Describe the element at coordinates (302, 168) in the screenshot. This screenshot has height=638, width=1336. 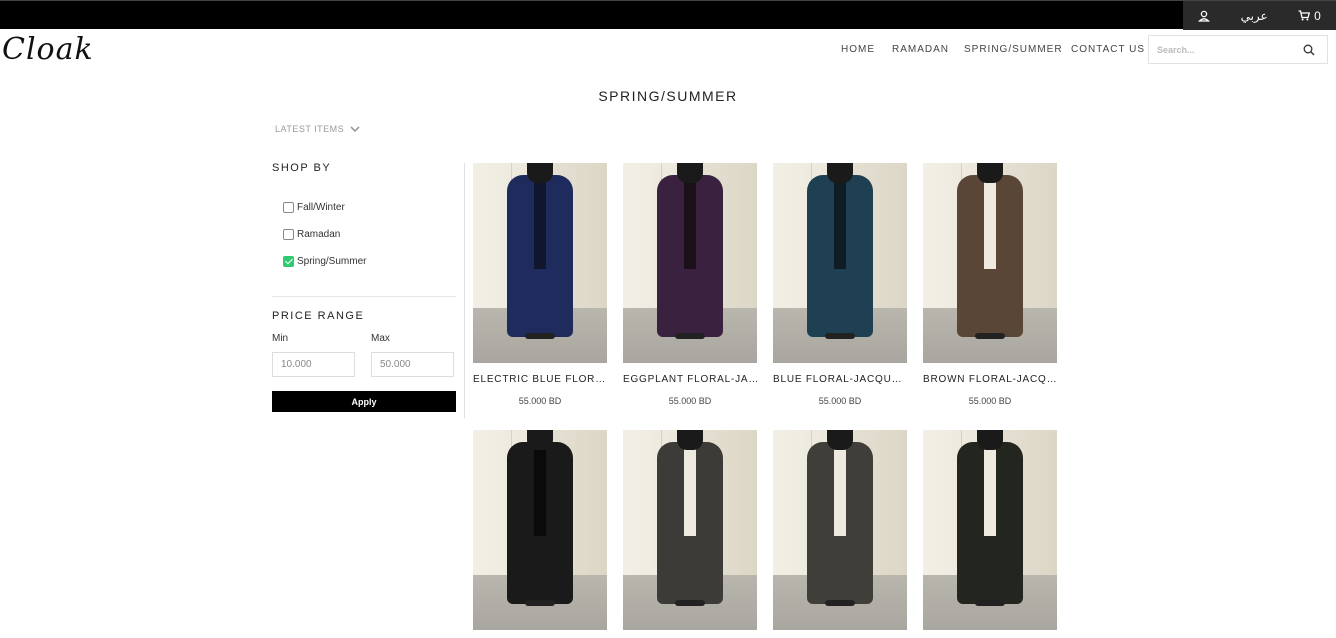
I see `shop-by-title: SHOP BY` at that location.